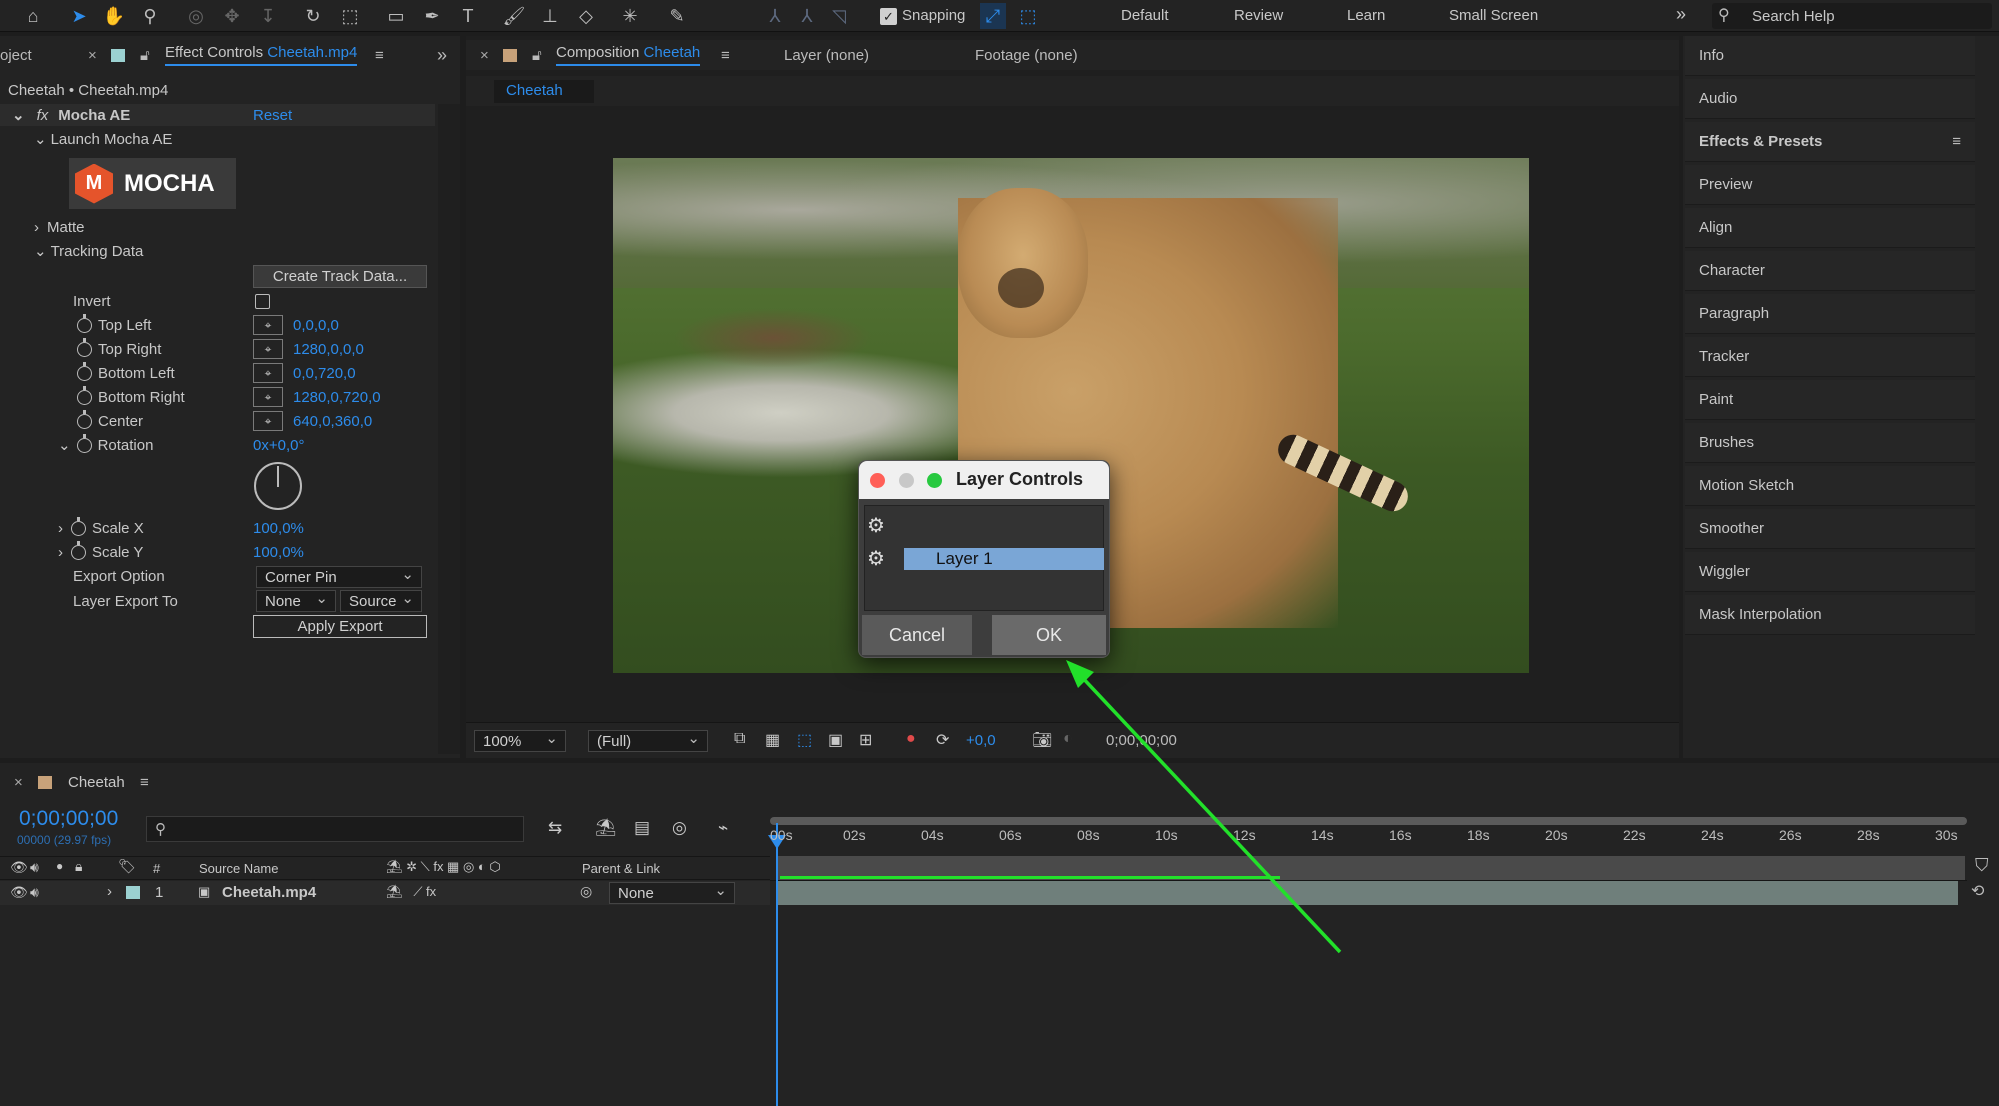 The width and height of the screenshot is (1999, 1106). Describe the element at coordinates (981, 740) in the screenshot. I see `exposure-value: +0,0` at that location.